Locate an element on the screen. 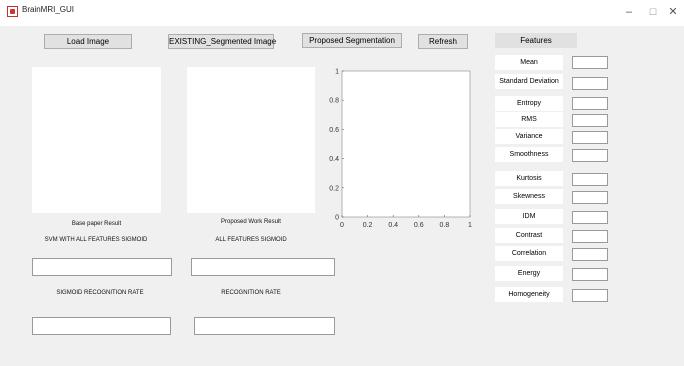  feature-label-entropy: Entropy is located at coordinates (529, 103).